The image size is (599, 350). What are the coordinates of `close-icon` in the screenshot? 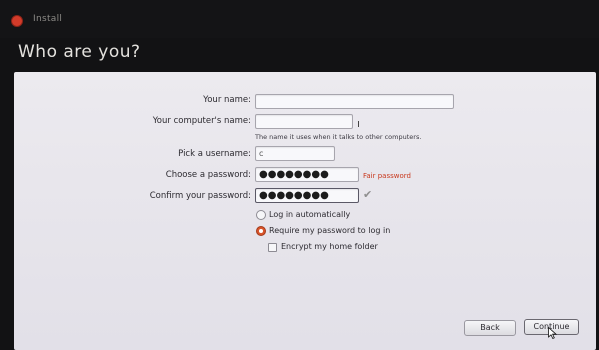 It's located at (17, 21).